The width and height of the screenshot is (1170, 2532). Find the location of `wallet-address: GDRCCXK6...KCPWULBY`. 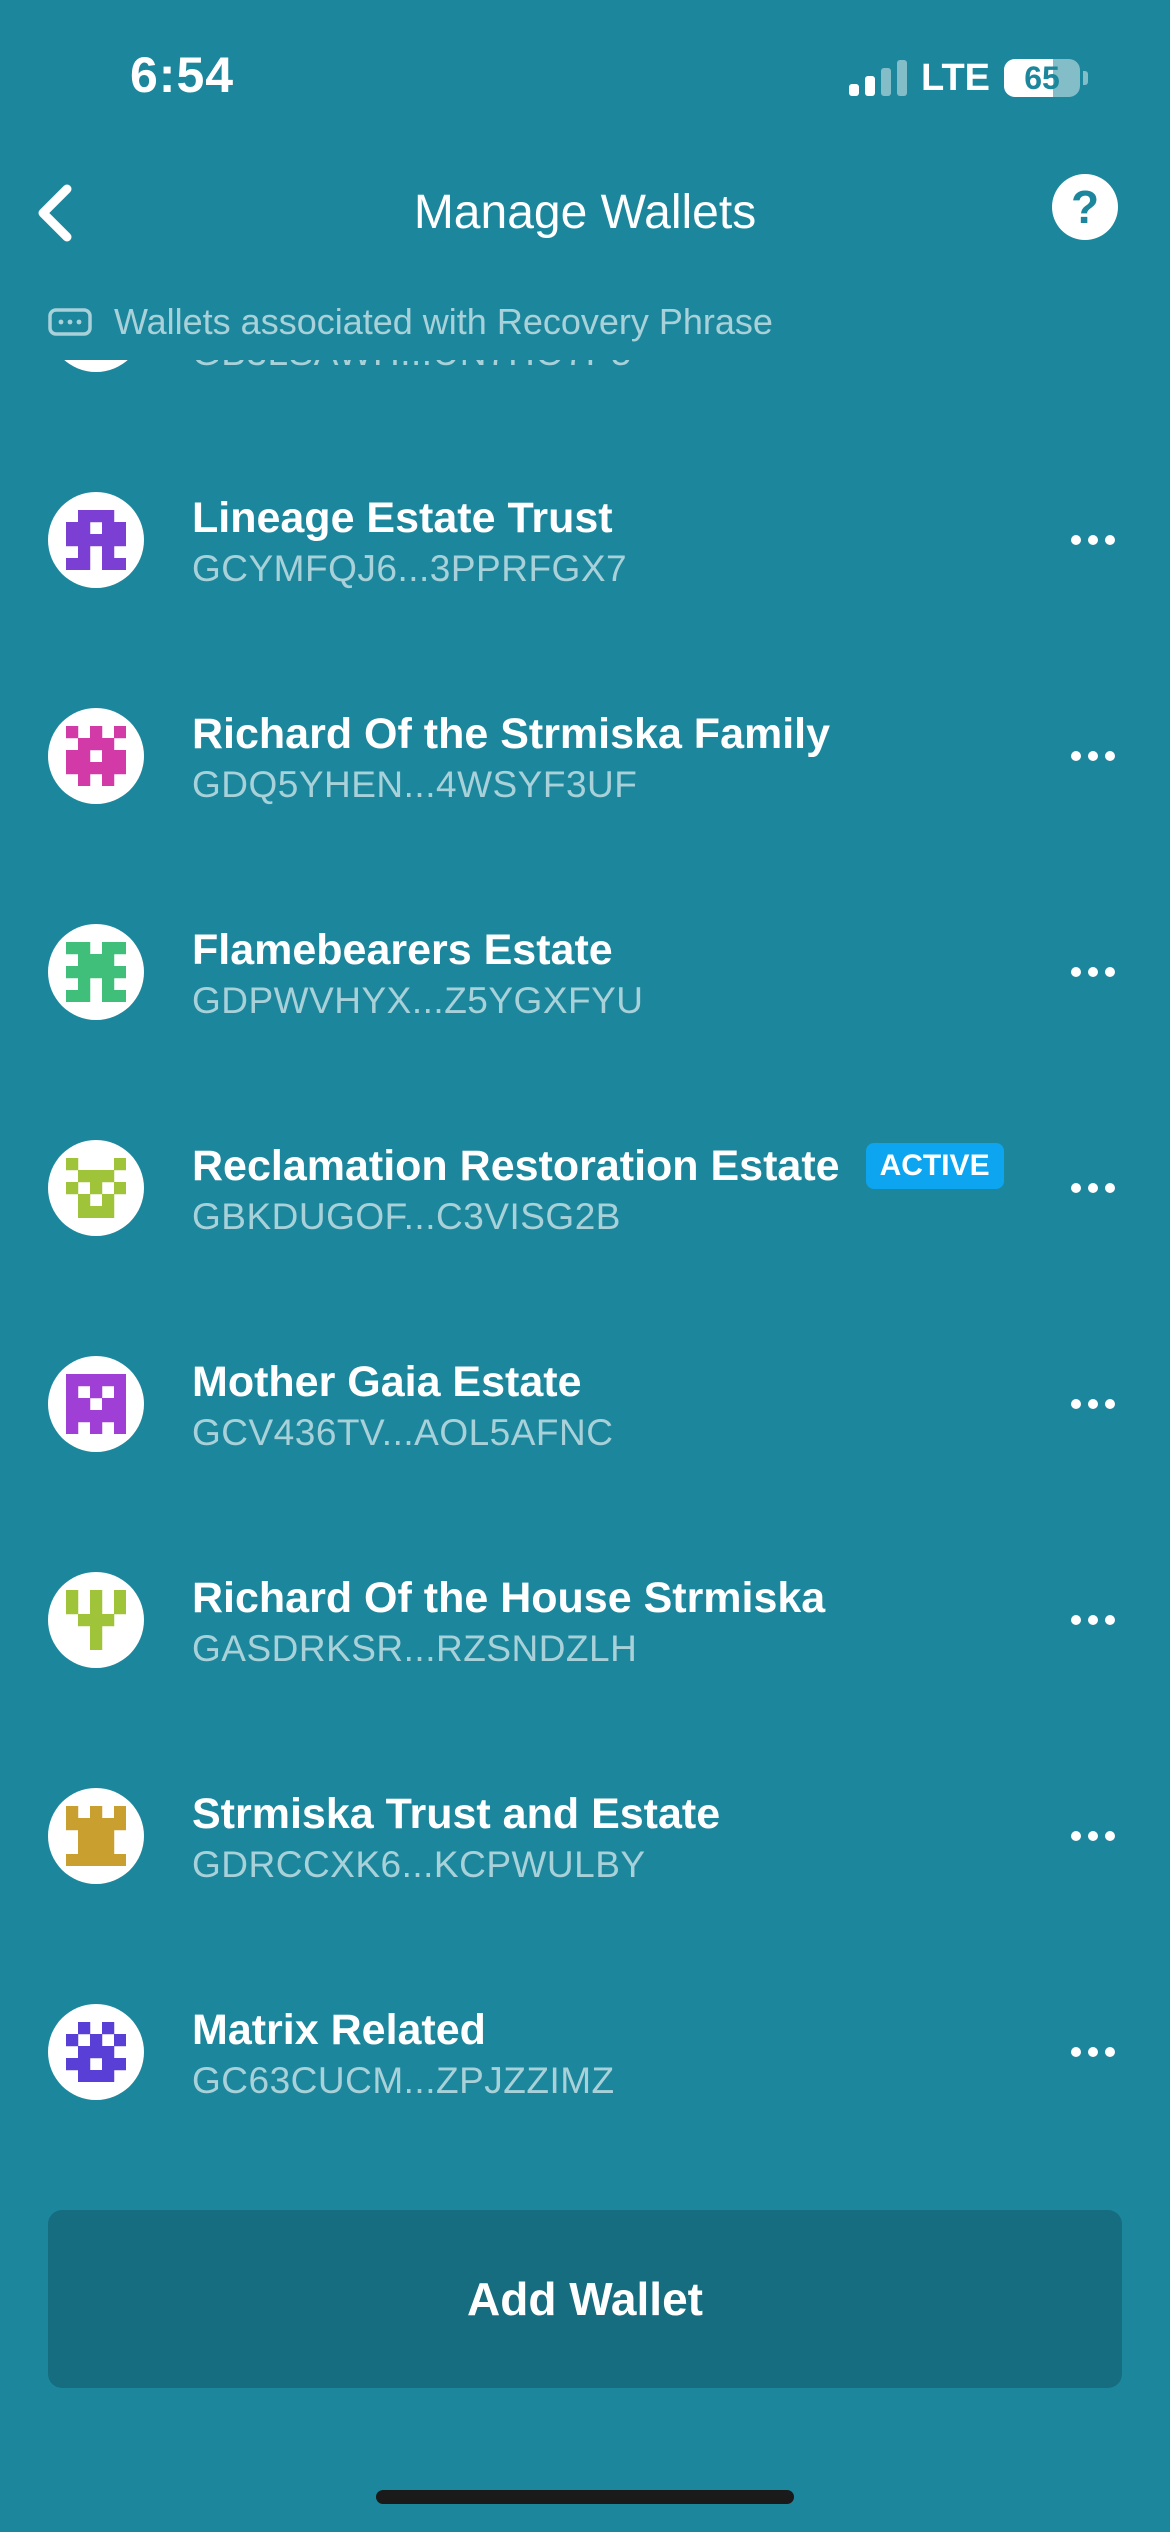

wallet-address: GDRCCXK6...KCPWULBY is located at coordinates (419, 1864).